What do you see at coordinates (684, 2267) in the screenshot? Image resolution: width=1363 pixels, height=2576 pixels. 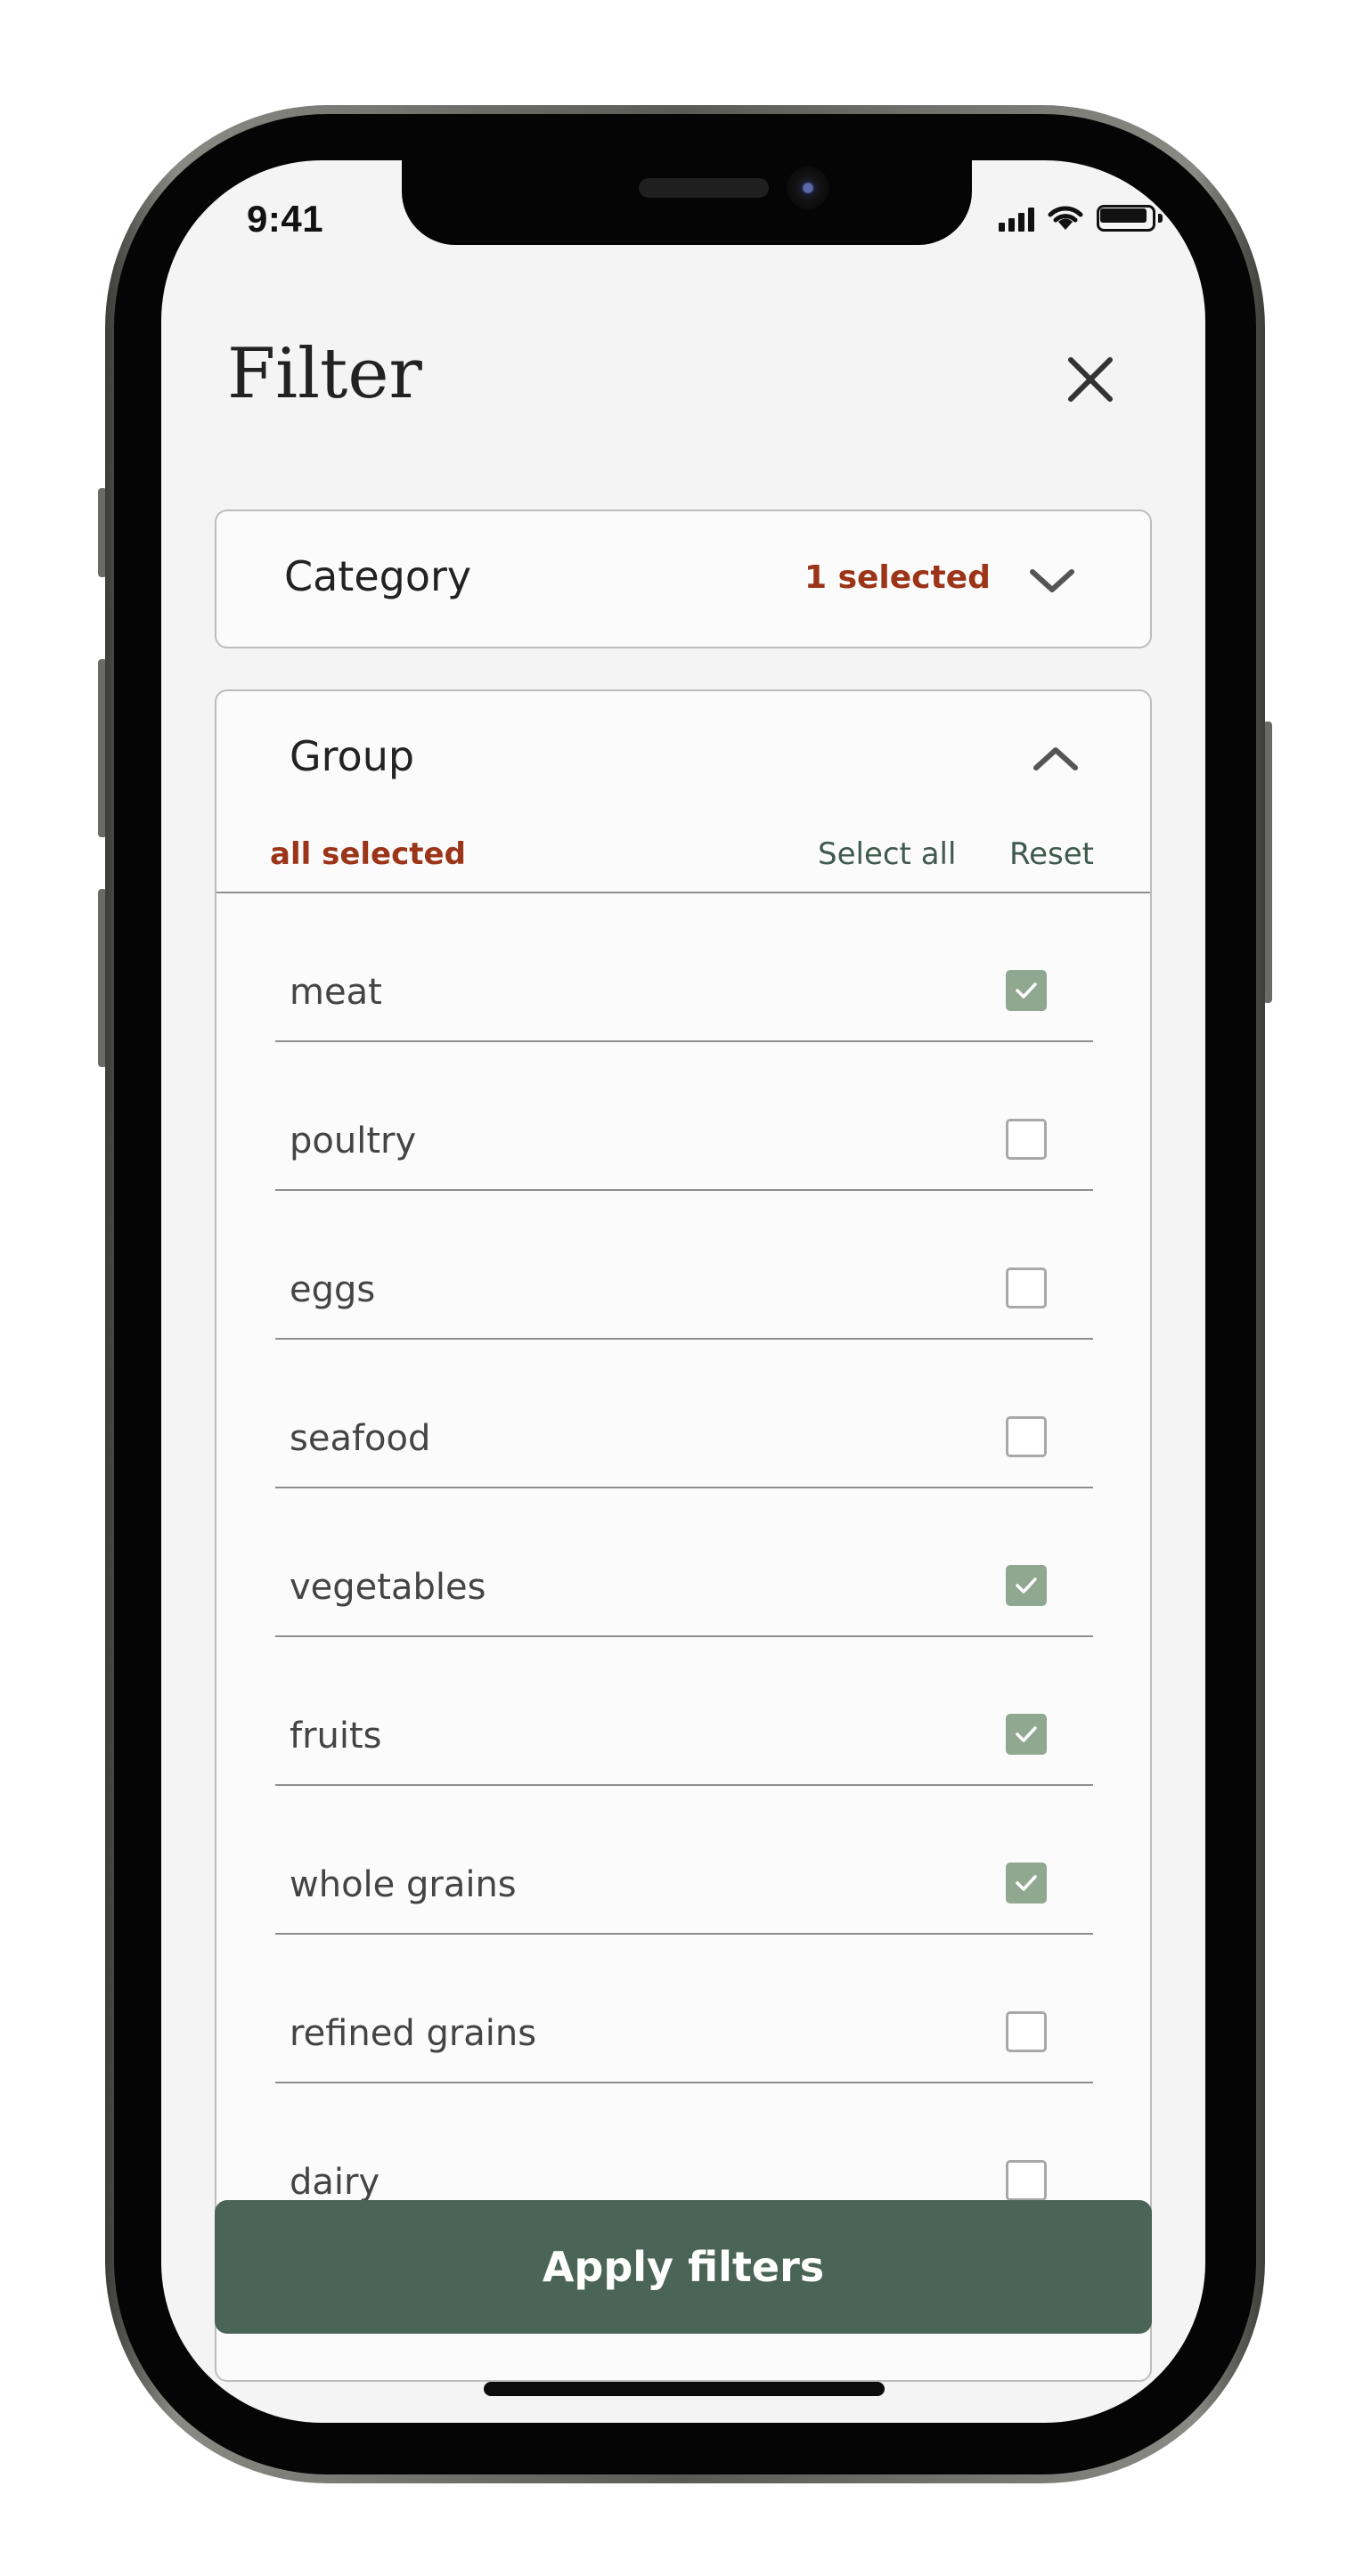 I see `apply-filters-button: Apply filters` at bounding box center [684, 2267].